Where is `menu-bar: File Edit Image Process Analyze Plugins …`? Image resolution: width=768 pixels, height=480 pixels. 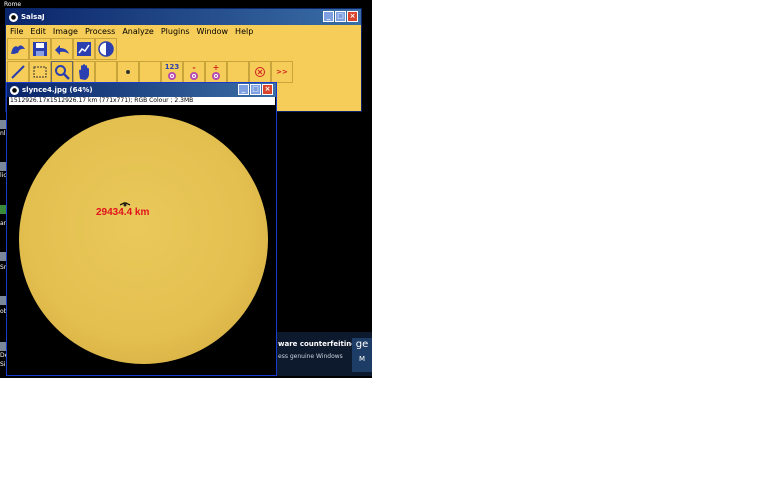 menu-bar: File Edit Image Process Analyze Plugins … is located at coordinates (183, 31).